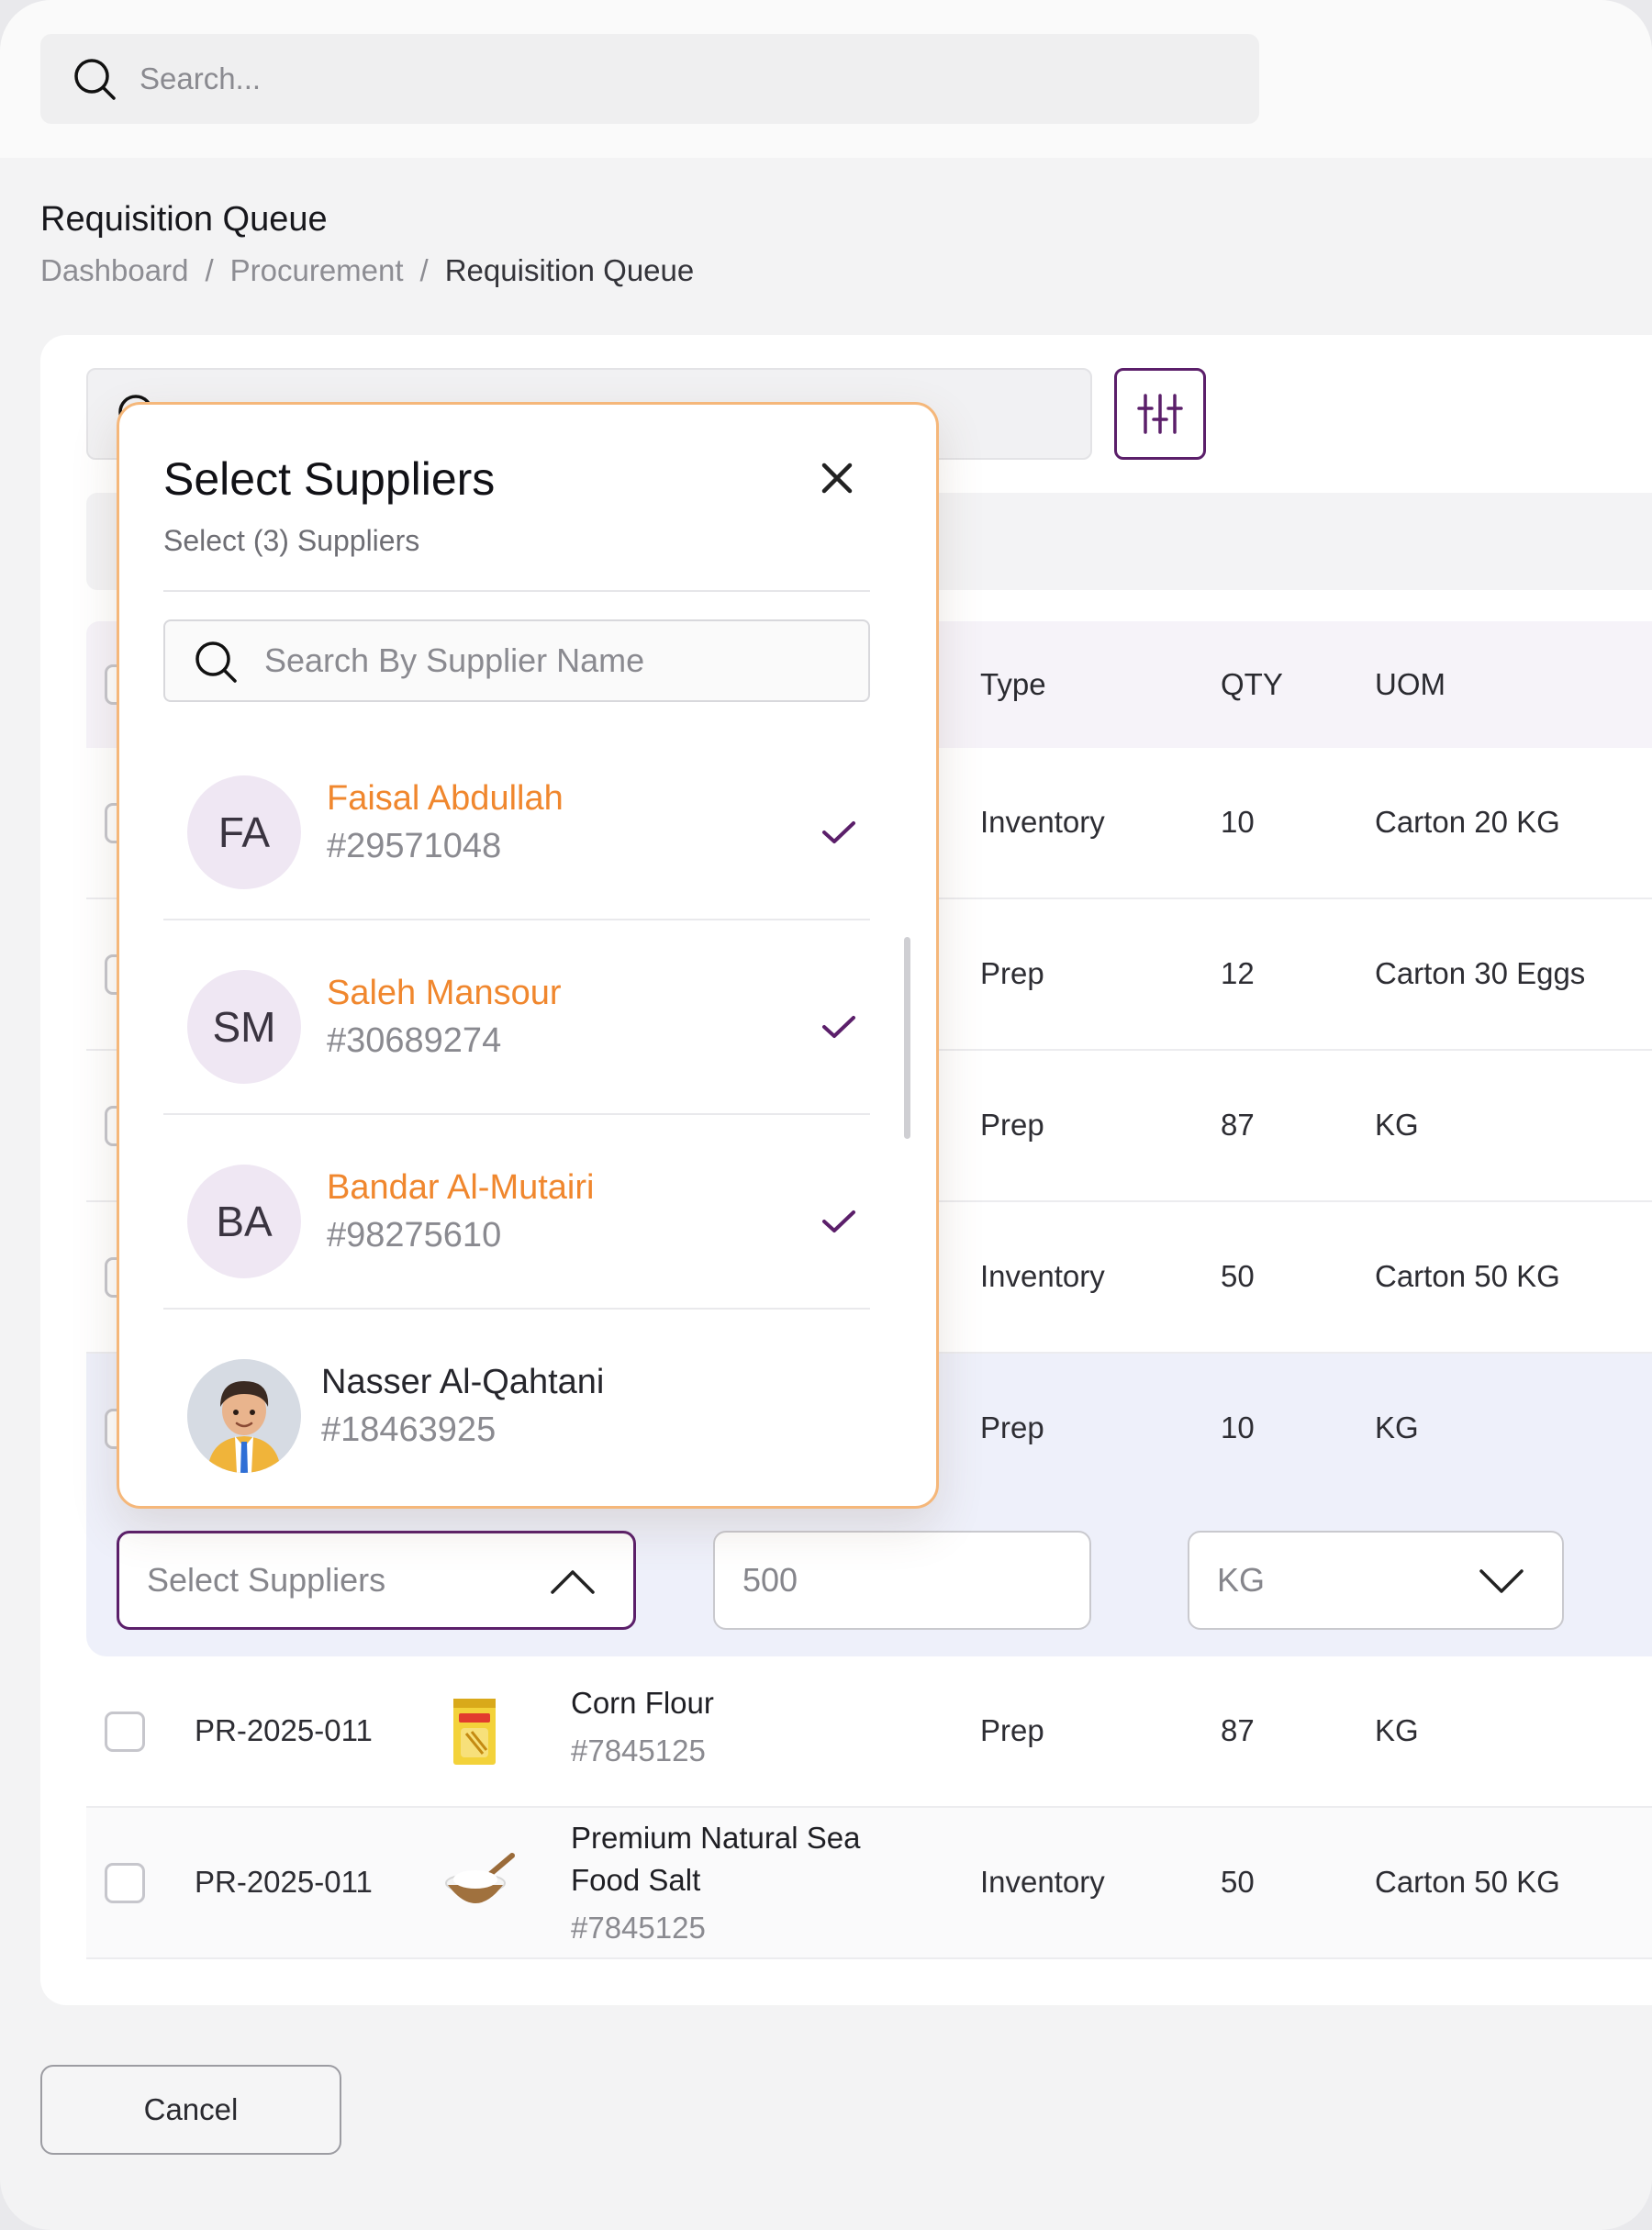 This screenshot has width=1652, height=2230. What do you see at coordinates (636, 1880) in the screenshot?
I see `product-name-line2: Food Salt` at bounding box center [636, 1880].